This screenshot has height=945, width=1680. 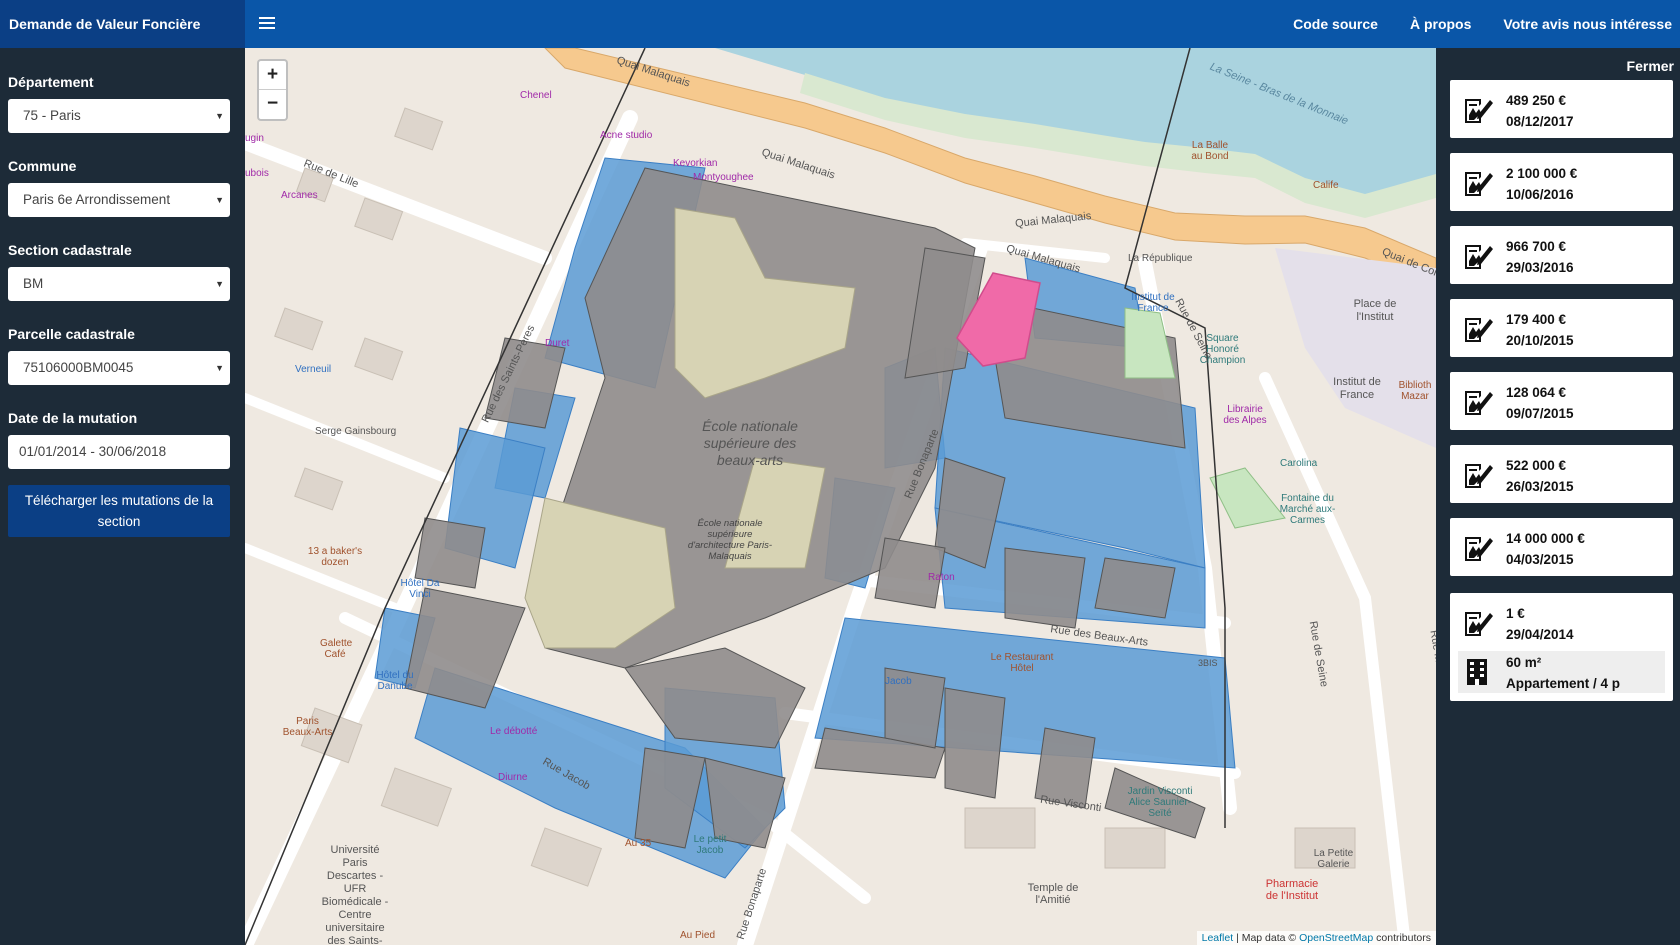 I want to click on poi-label: Jacob, so click(x=898, y=681).